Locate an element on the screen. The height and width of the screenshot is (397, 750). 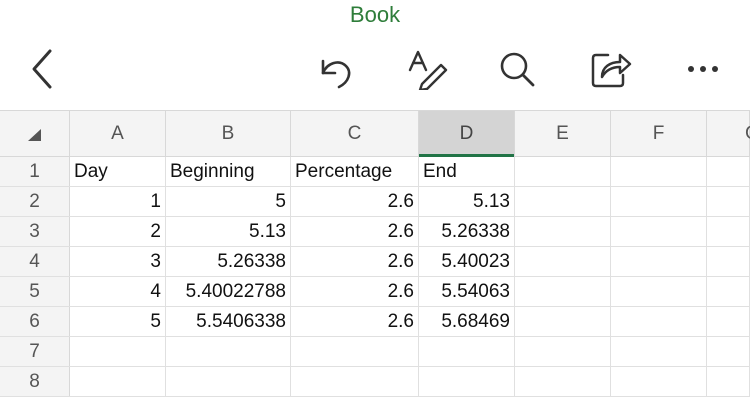
chevron-left-icon is located at coordinates (42, 69).